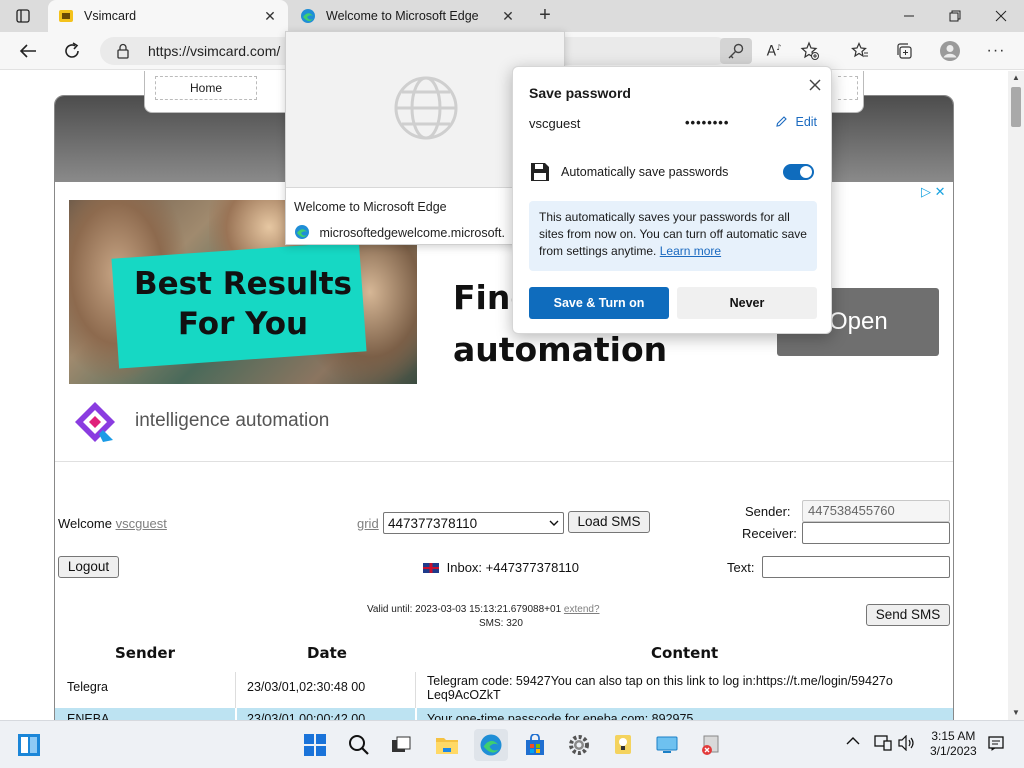 The height and width of the screenshot is (768, 1024). What do you see at coordinates (327, 653) in the screenshot?
I see `column-header-date: Date` at bounding box center [327, 653].